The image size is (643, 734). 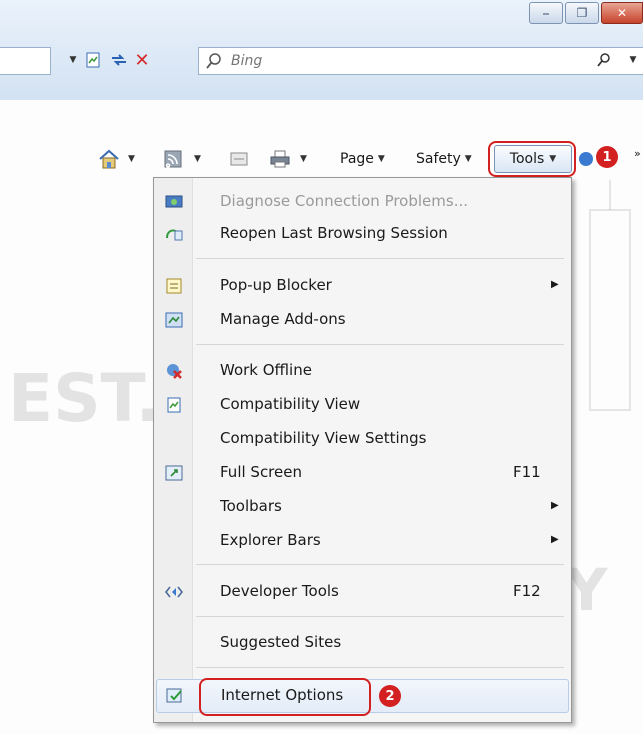 What do you see at coordinates (174, 234) in the screenshot?
I see `reopen-session-icon` at bounding box center [174, 234].